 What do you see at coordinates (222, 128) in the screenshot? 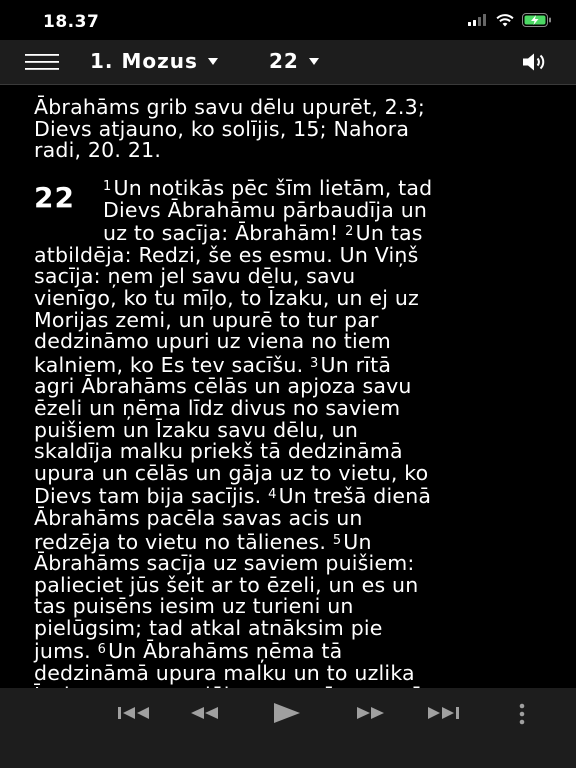
I see `summary-line: Dievs atjauno, ko solījis, 15; Nahora` at bounding box center [222, 128].